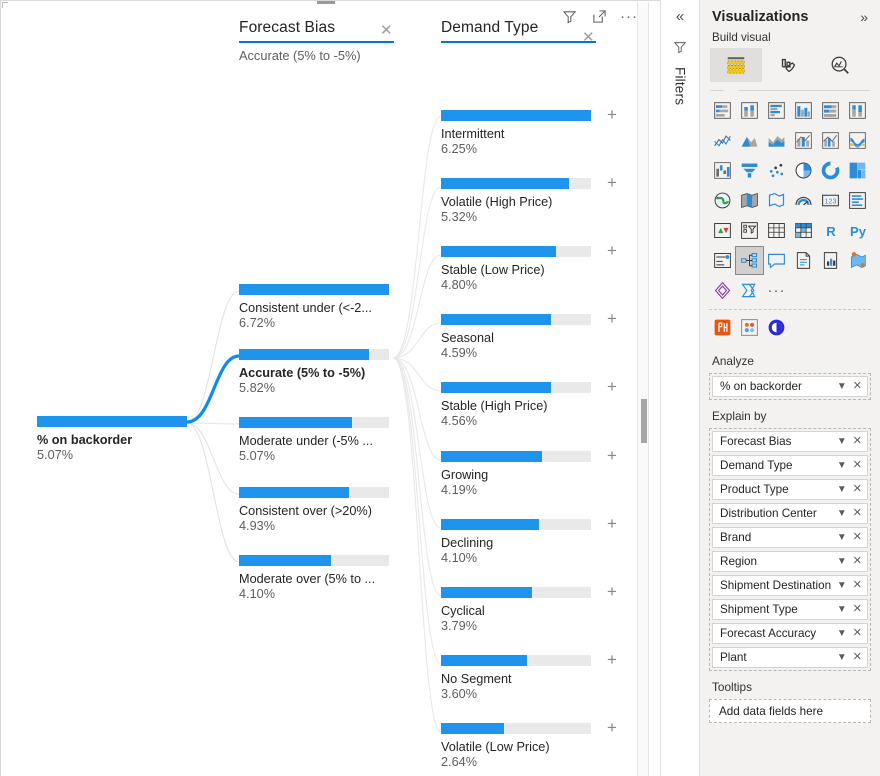 The width and height of the screenshot is (880, 776). What do you see at coordinates (857, 110) in the screenshot?
I see `100-stacked-column-chart-icon` at bounding box center [857, 110].